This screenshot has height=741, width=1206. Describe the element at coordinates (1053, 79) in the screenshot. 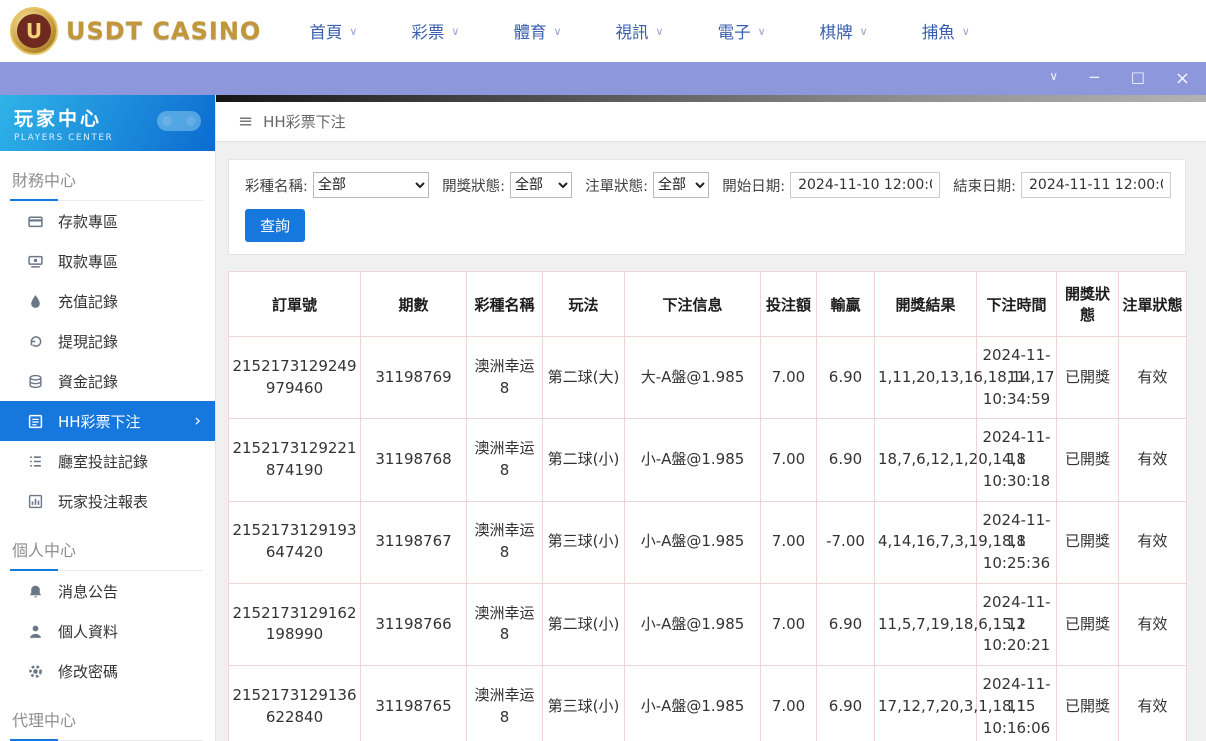

I see `window-collapse-button: ∨` at that location.